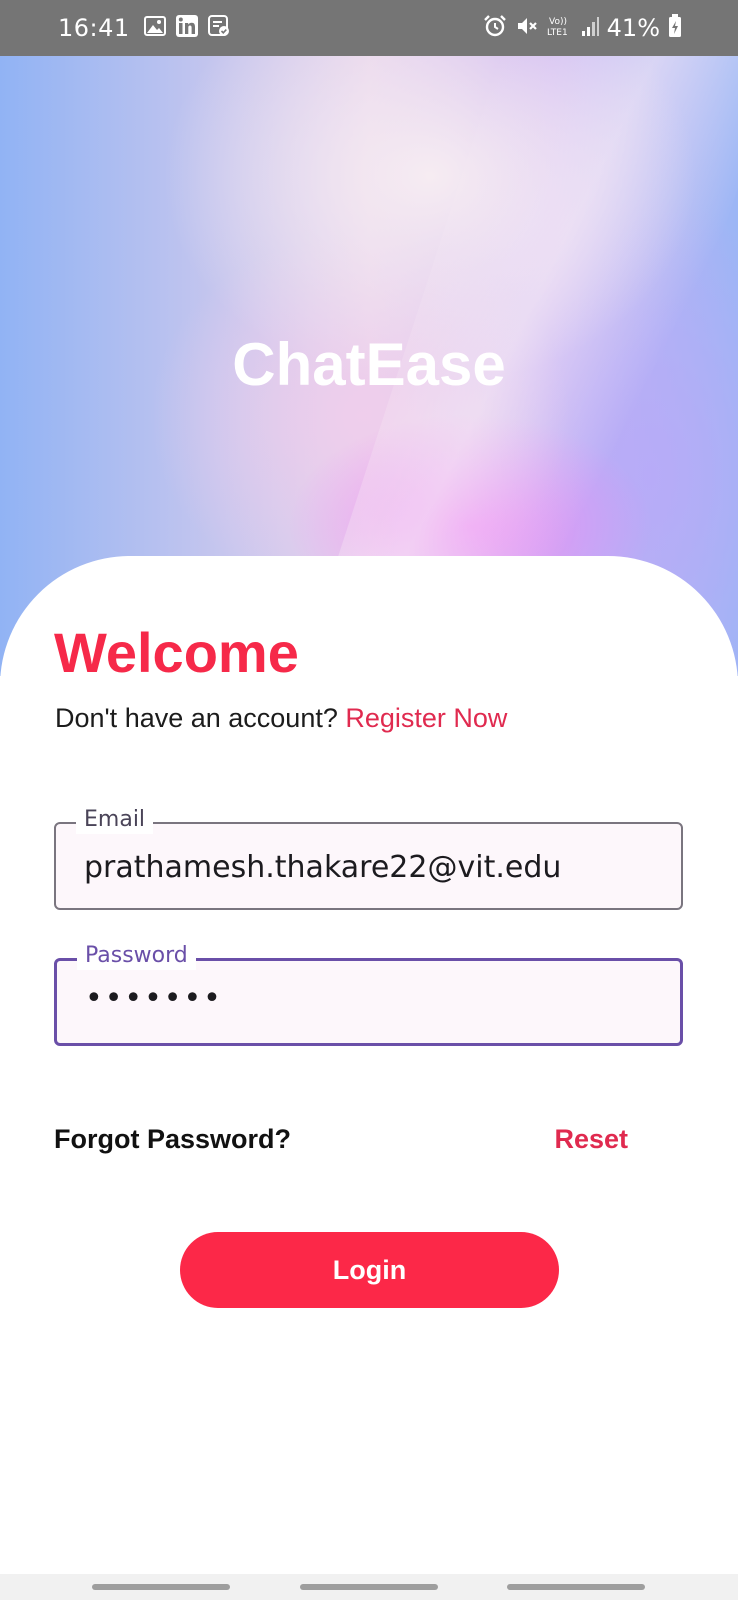  What do you see at coordinates (426, 718) in the screenshot?
I see `register-now-link: Register Now` at bounding box center [426, 718].